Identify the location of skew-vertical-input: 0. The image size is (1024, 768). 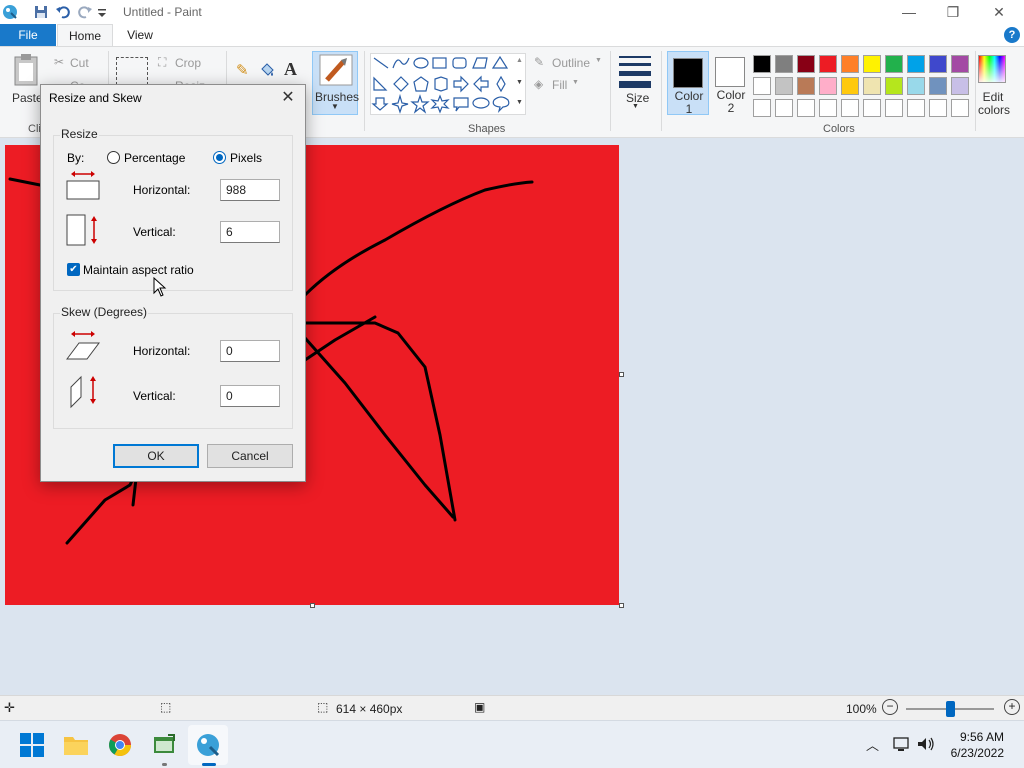
(250, 396).